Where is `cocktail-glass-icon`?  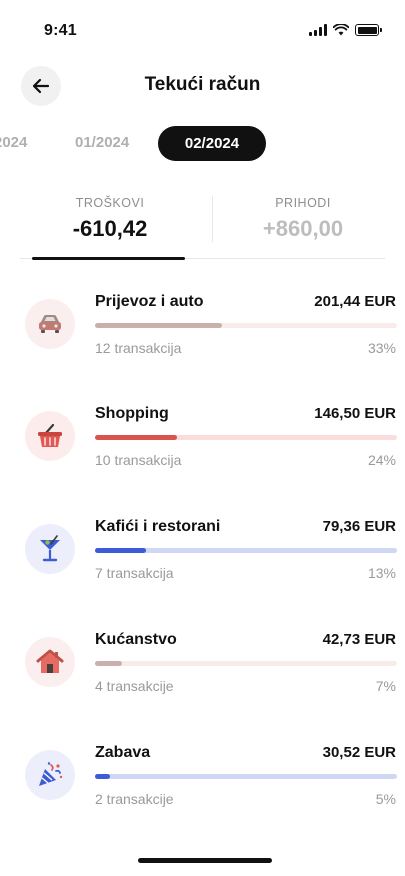
cocktail-glass-icon is located at coordinates (50, 548).